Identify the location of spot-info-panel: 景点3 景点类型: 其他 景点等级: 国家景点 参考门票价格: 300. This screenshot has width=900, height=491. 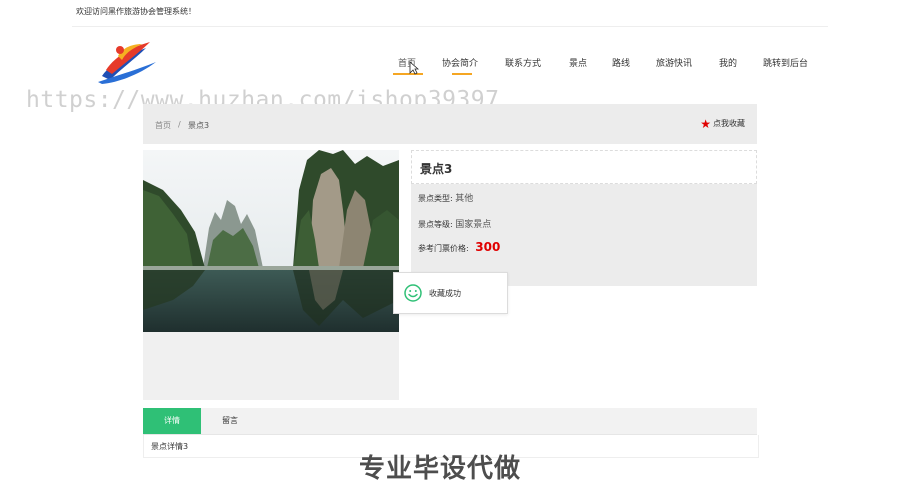
(584, 218).